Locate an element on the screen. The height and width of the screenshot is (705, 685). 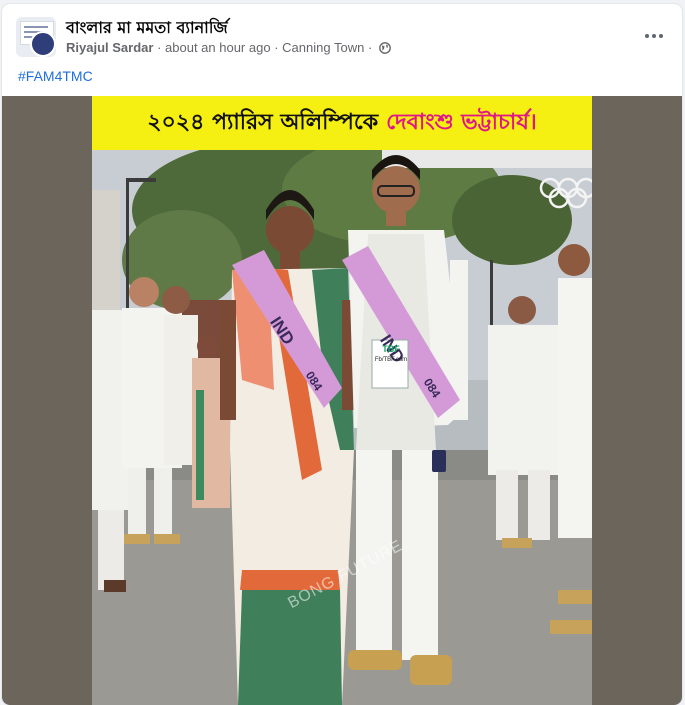
hashtag-link: #FAM4TMC is located at coordinates (55, 76).